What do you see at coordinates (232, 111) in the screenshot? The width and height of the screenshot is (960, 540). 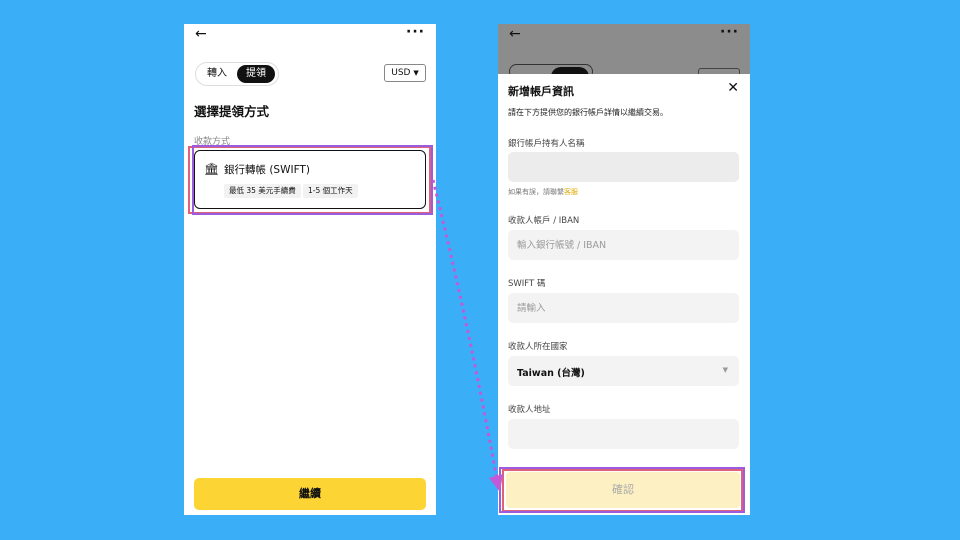 I see `page-title: 選擇提領方式` at bounding box center [232, 111].